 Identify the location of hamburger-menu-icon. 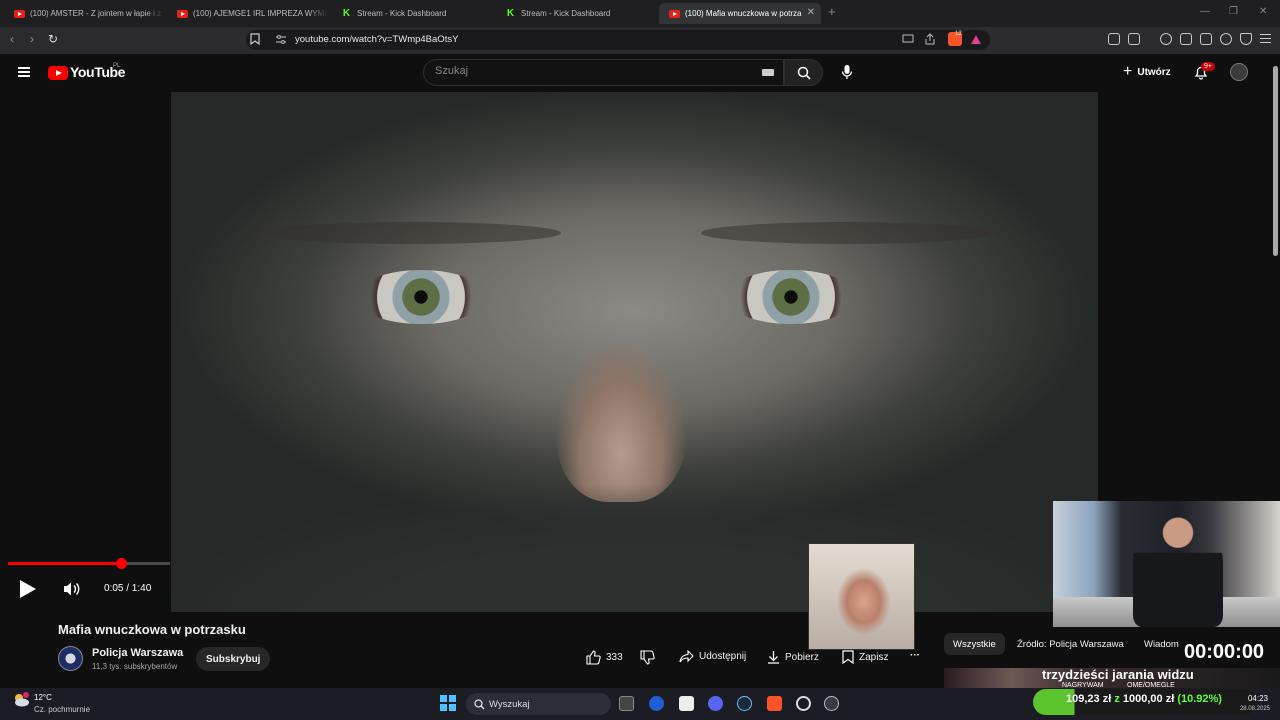
(24, 72).